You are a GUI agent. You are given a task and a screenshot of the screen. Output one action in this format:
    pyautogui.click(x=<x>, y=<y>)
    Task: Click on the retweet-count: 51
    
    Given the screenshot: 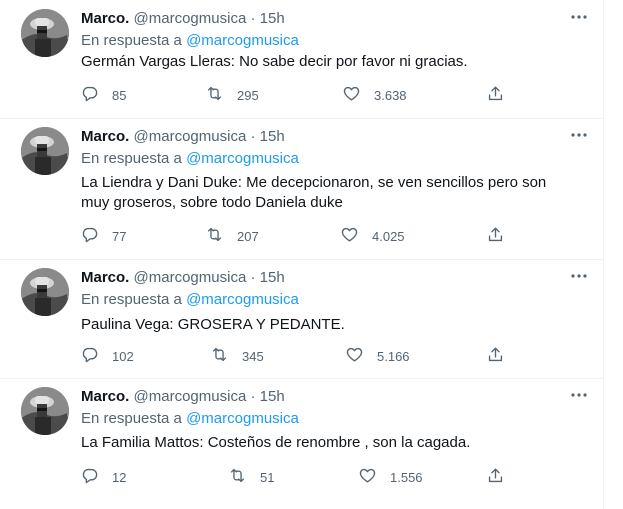 What is the action you would take?
    pyautogui.click(x=267, y=477)
    